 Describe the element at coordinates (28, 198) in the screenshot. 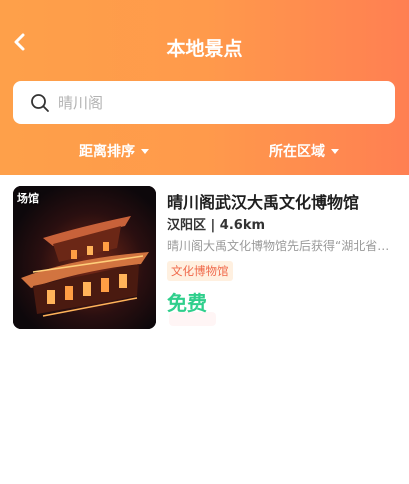

I see `category-badge: 场馆` at that location.